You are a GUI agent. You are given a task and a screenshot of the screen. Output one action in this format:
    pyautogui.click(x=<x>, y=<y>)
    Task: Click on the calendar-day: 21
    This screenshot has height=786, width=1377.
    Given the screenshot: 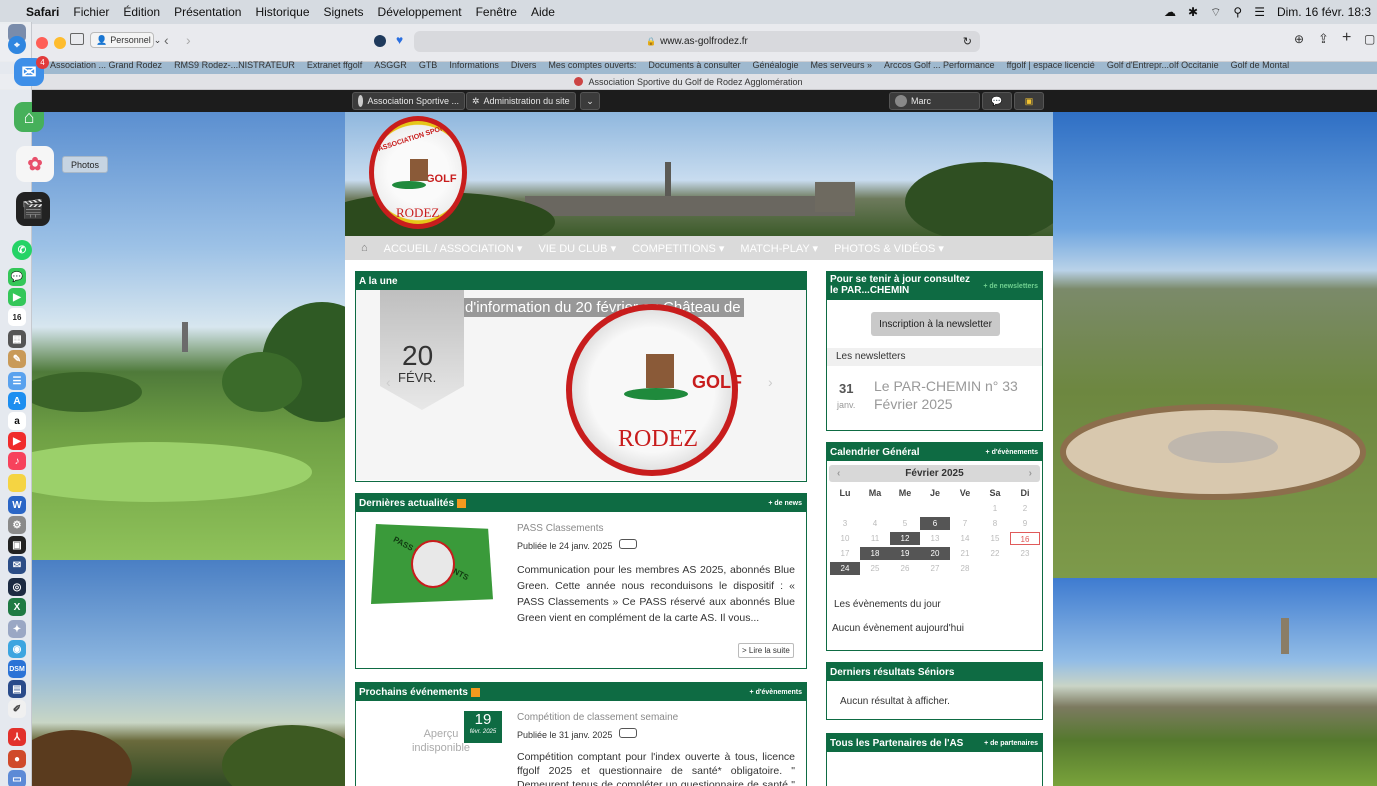 What is the action you would take?
    pyautogui.click(x=965, y=553)
    